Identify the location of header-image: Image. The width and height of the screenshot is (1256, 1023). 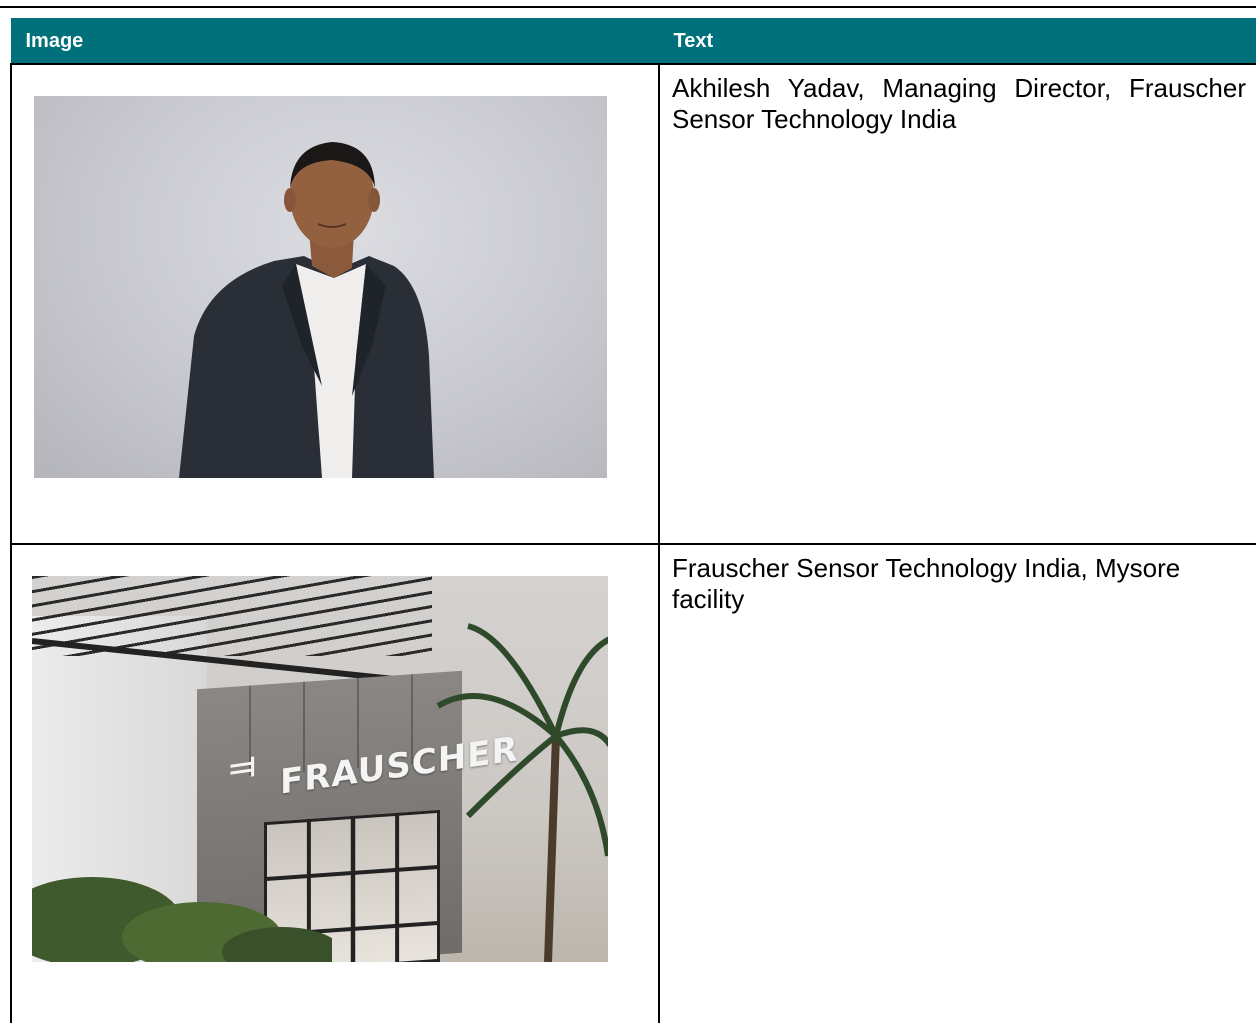
(335, 41).